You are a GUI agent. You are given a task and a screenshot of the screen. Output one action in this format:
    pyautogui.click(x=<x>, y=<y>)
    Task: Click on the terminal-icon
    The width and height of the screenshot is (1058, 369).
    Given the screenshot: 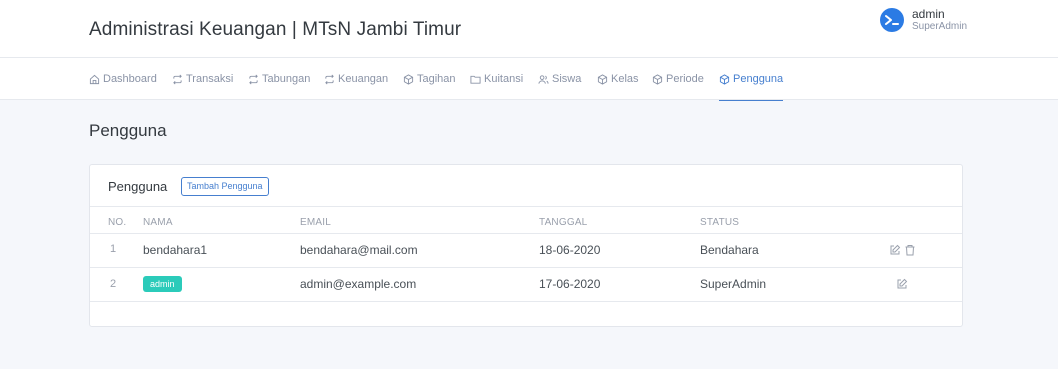 What is the action you would take?
    pyautogui.click(x=892, y=20)
    